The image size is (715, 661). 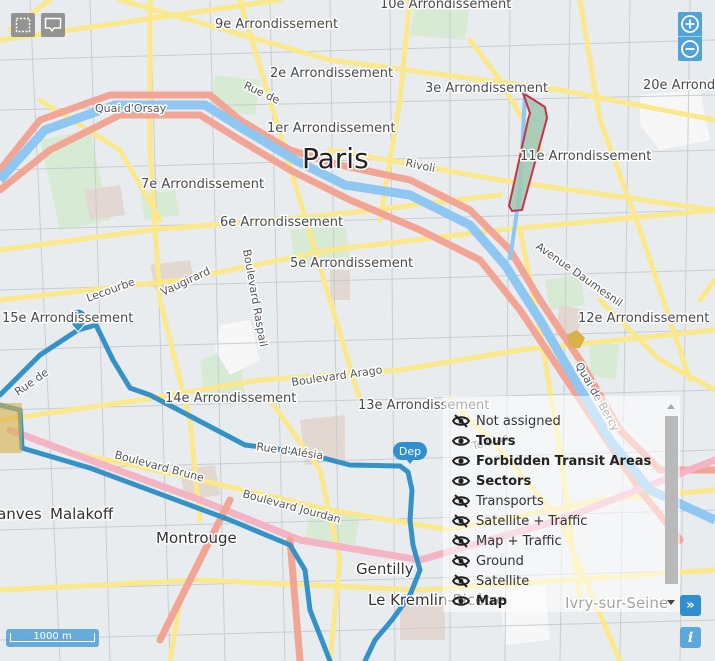 I want to click on layer-item: Not assigned, so click(x=551, y=421).